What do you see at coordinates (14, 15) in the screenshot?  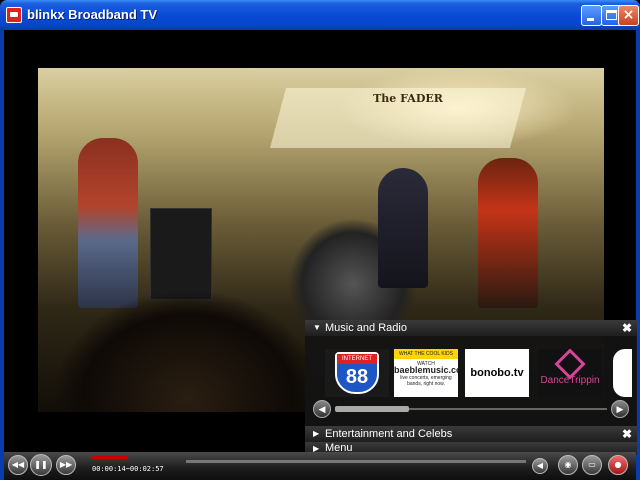 I see `blinkx-tv-icon` at bounding box center [14, 15].